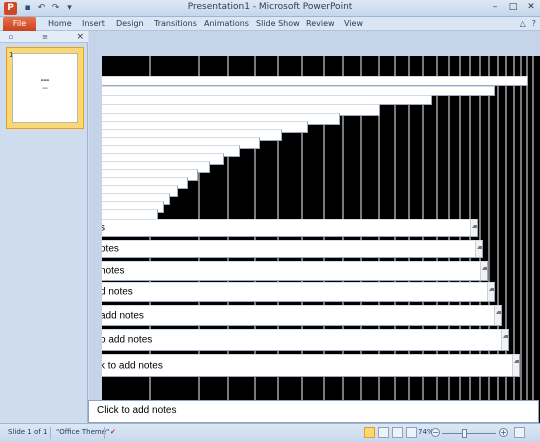 Image resolution: width=540 pixels, height=442 pixels. I want to click on slide-sorter-view-icon, so click(383, 432).